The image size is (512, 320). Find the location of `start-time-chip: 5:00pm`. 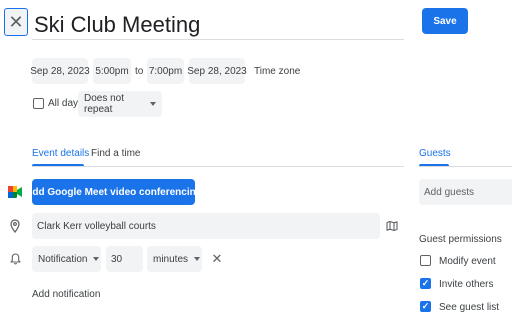

start-time-chip: 5:00pm is located at coordinates (112, 71).